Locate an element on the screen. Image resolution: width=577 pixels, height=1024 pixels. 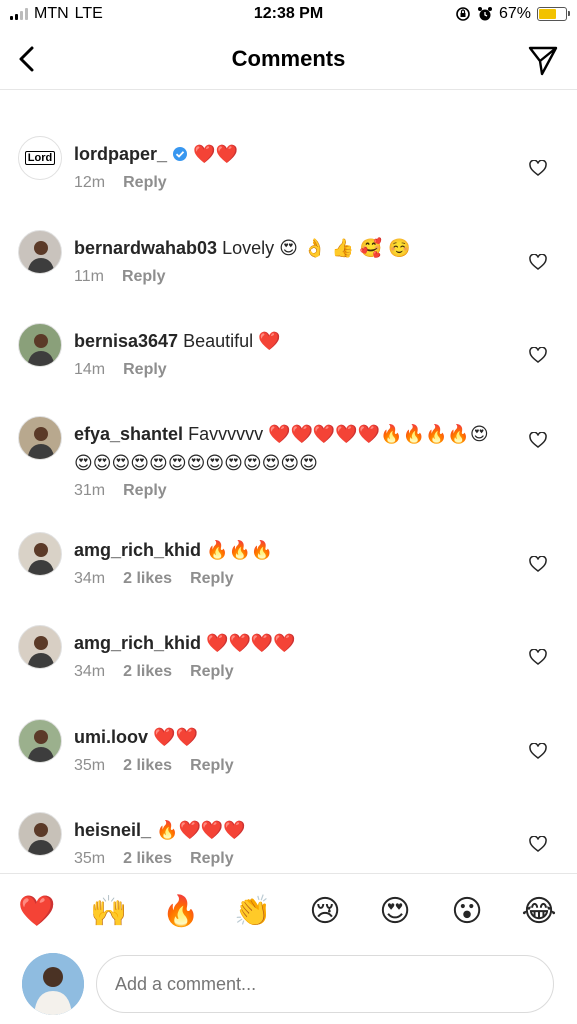
comment-text: amg_rich_khid 🔥🔥🔥 is located at coordinates (284, 550).